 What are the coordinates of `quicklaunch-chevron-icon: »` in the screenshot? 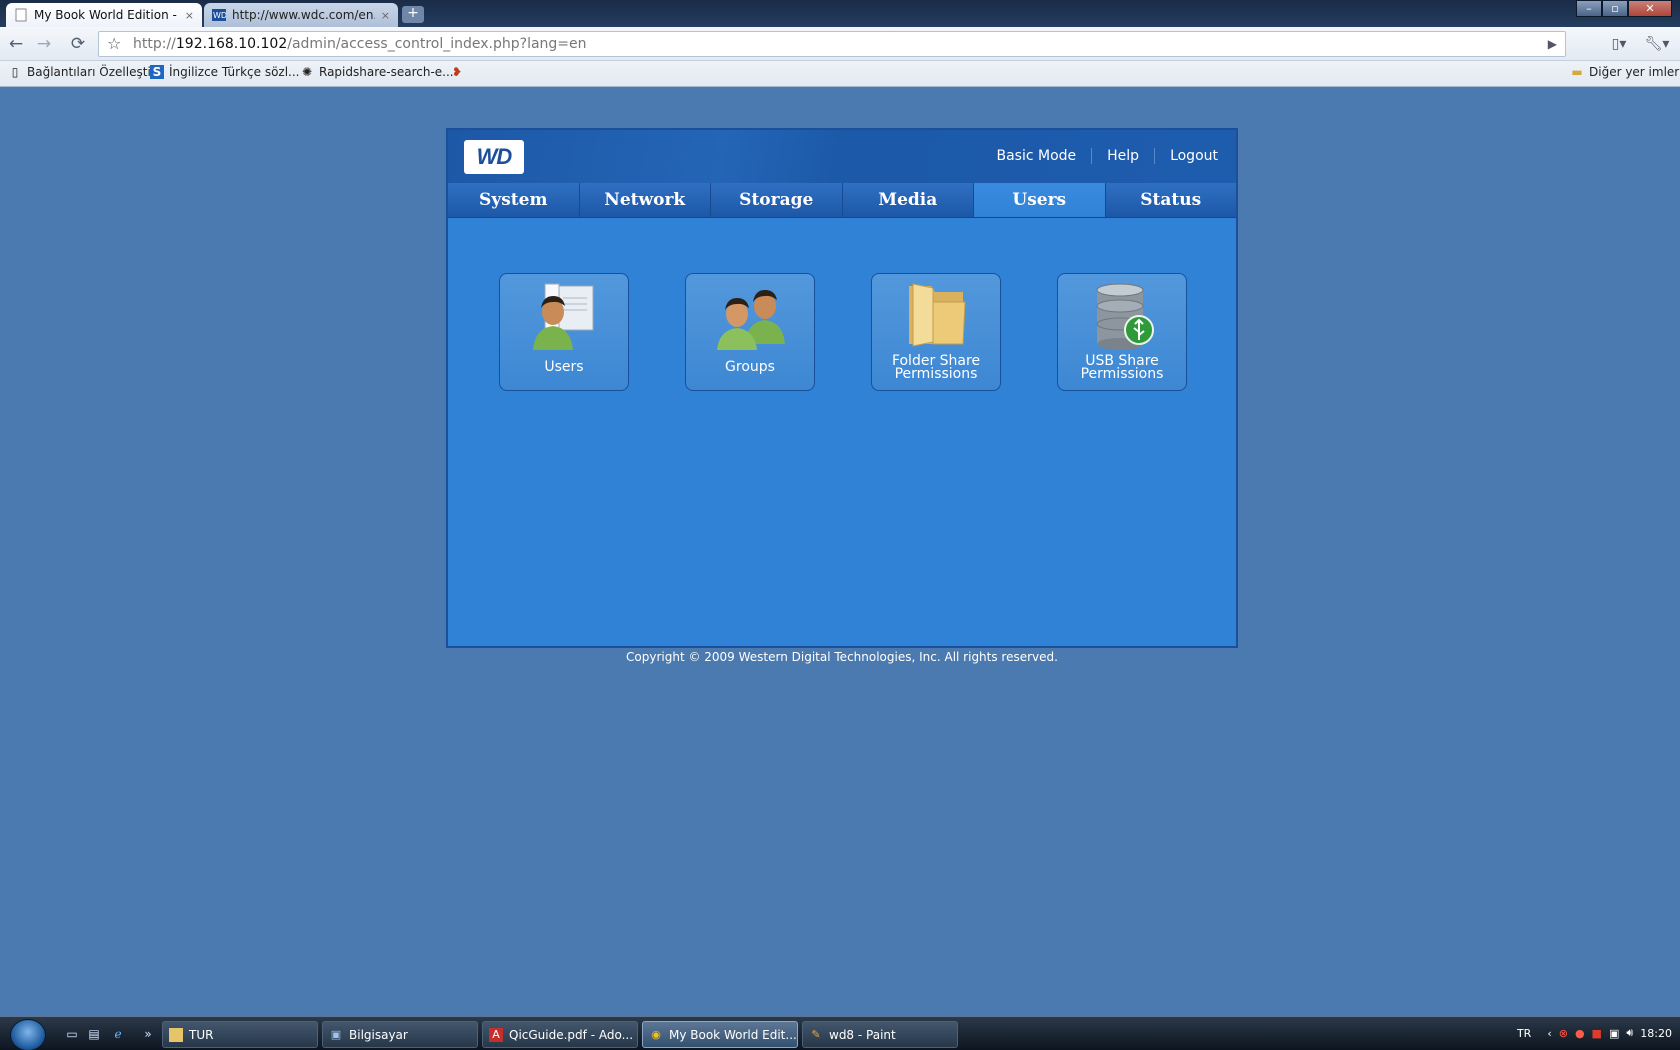 It's located at (148, 1034).